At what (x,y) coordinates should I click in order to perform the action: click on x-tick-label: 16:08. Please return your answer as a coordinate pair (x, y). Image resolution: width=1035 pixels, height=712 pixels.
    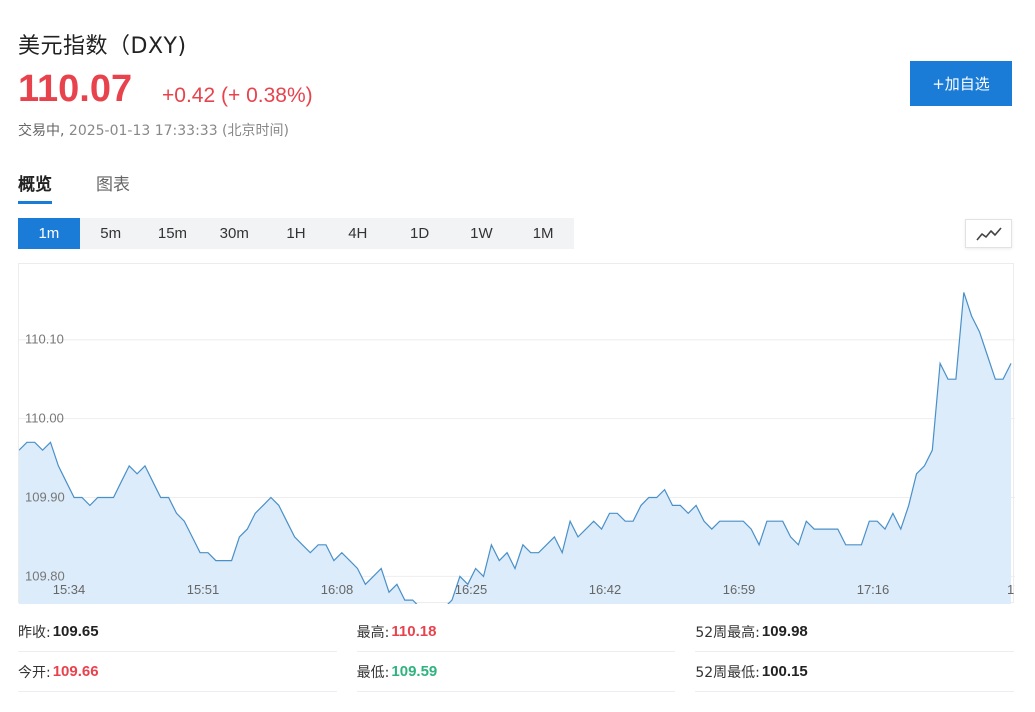
    Looking at the image, I should click on (337, 589).